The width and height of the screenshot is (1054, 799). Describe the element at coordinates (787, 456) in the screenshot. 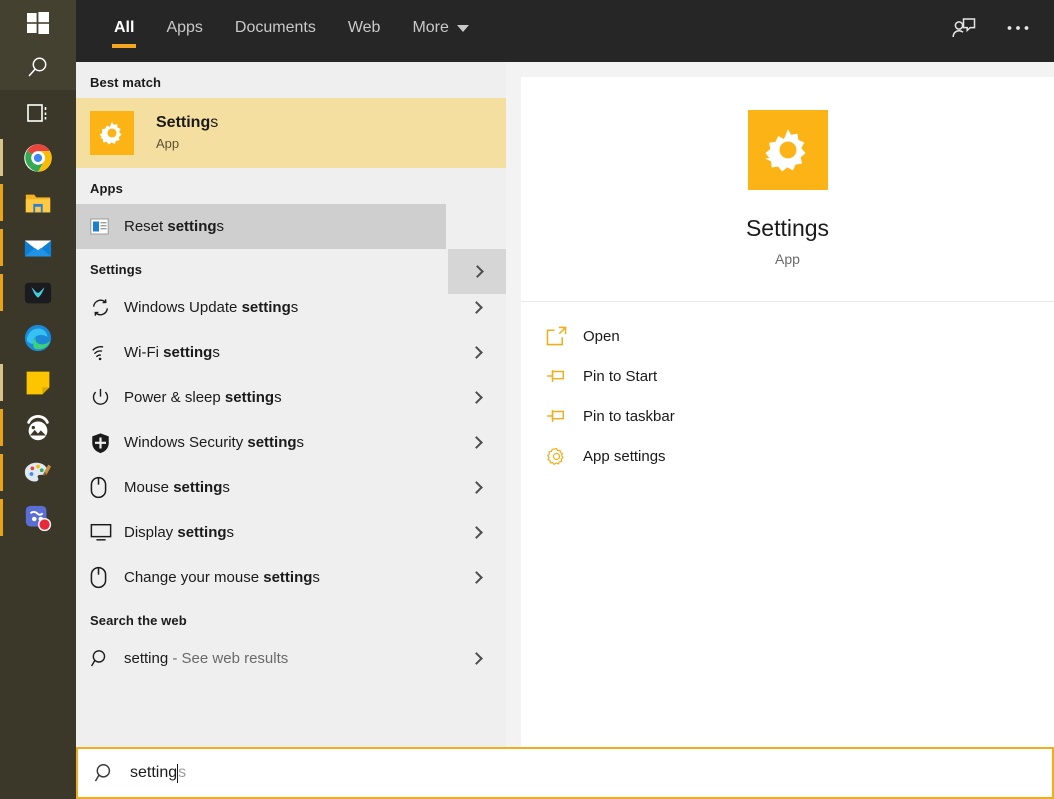

I see `action-app-settings: App settings` at that location.